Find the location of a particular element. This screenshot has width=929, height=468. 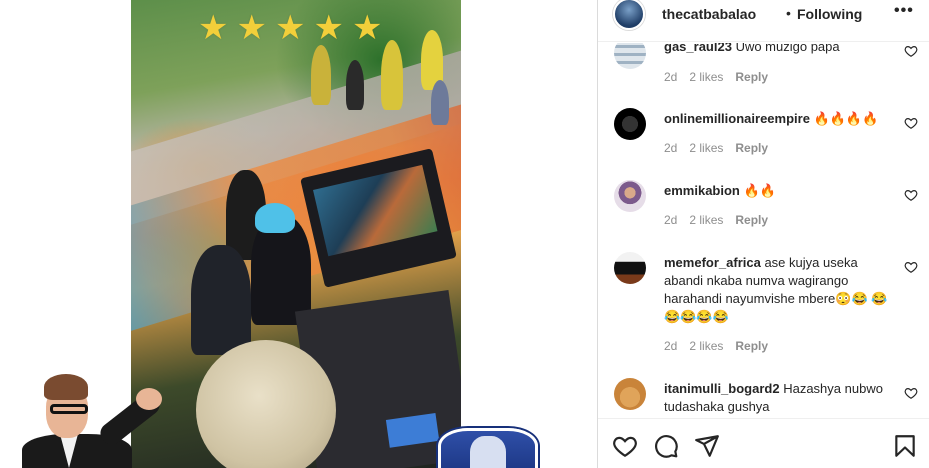

comment-username: memefor_africa is located at coordinates (712, 262).